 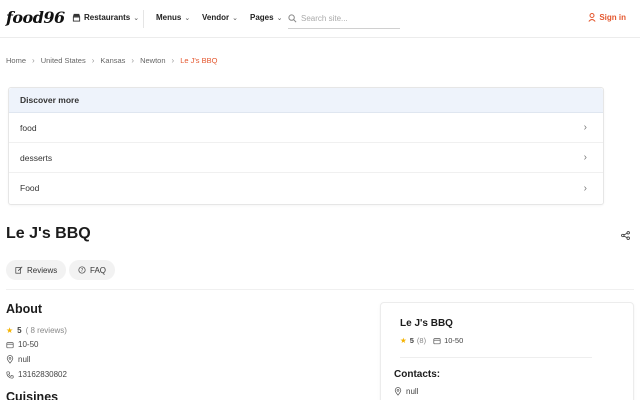 I want to click on card-review-count: (8), so click(x=421, y=340).